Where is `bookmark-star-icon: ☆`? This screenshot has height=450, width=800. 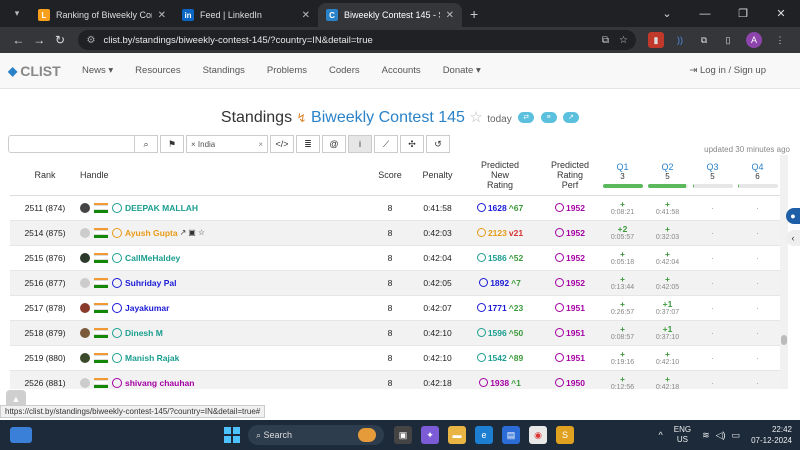
bookmark-star-icon: ☆ is located at coordinates (623, 40).